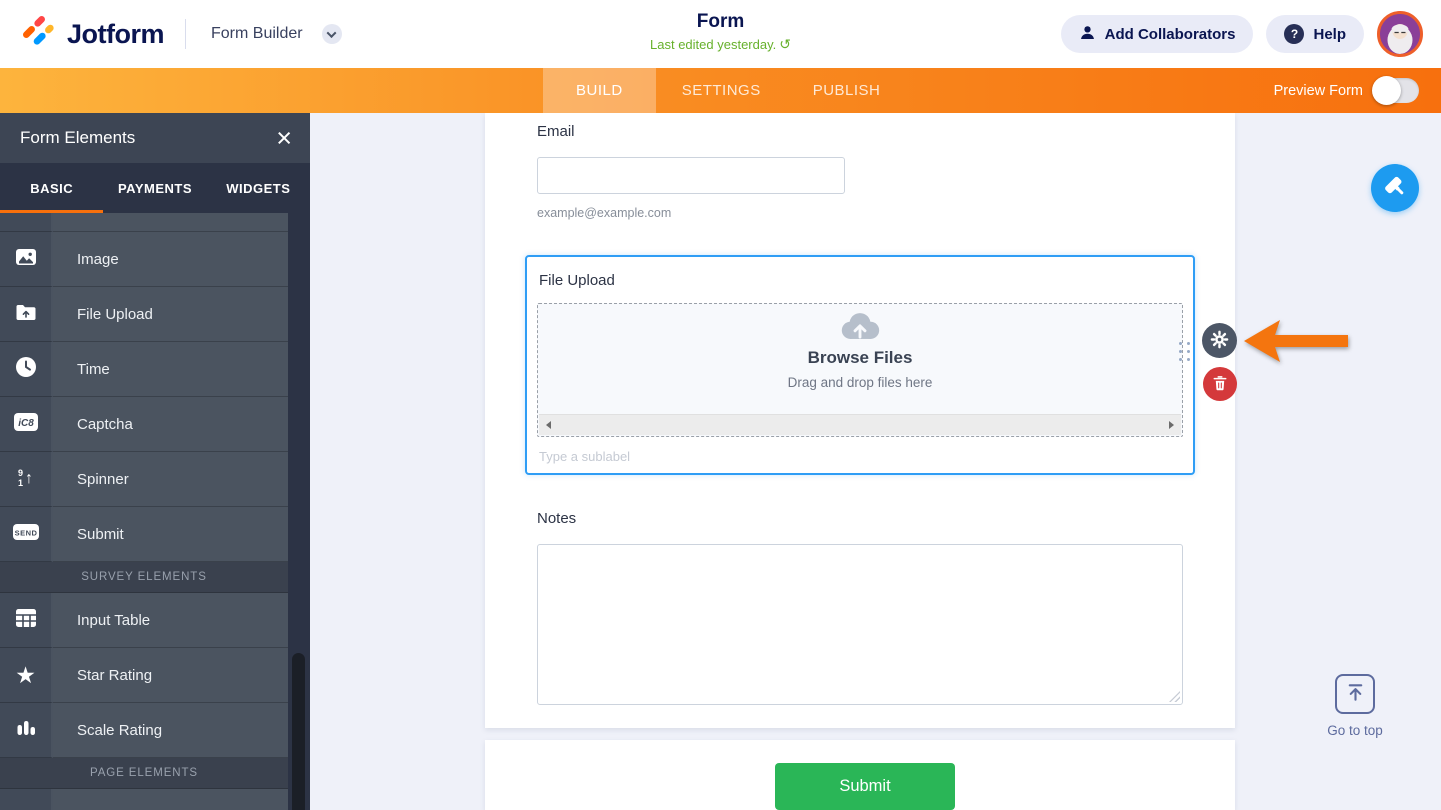  What do you see at coordinates (116, 34) in the screenshot?
I see `jotform-wordmark: Jotform` at bounding box center [116, 34].